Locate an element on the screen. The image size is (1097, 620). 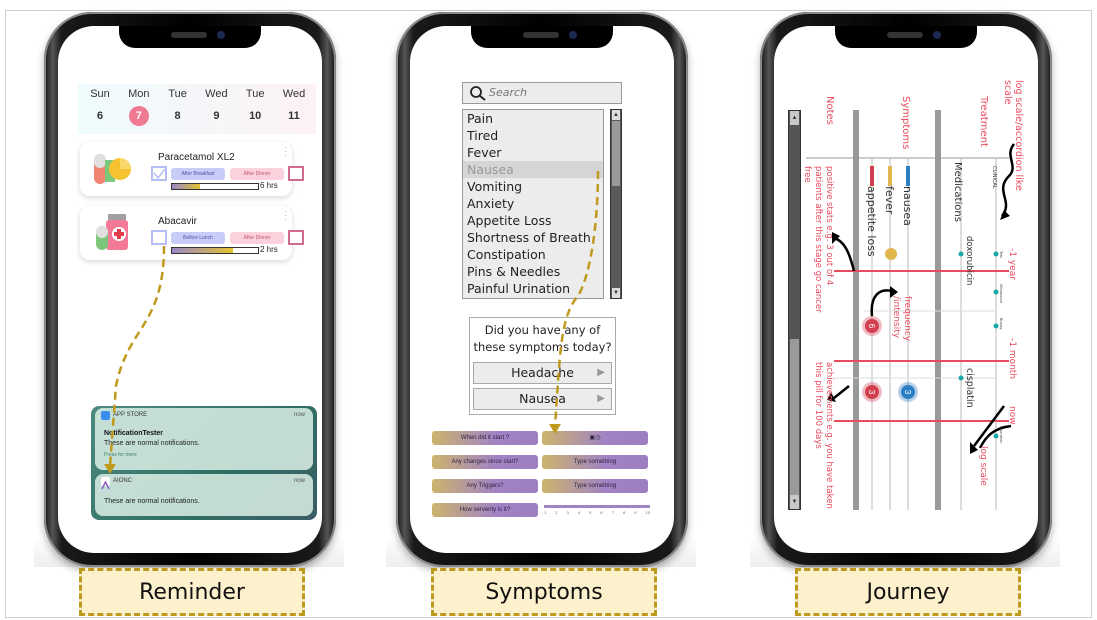
scale-annotation: log scale/accordion like scale is located at coordinates (1013, 135).